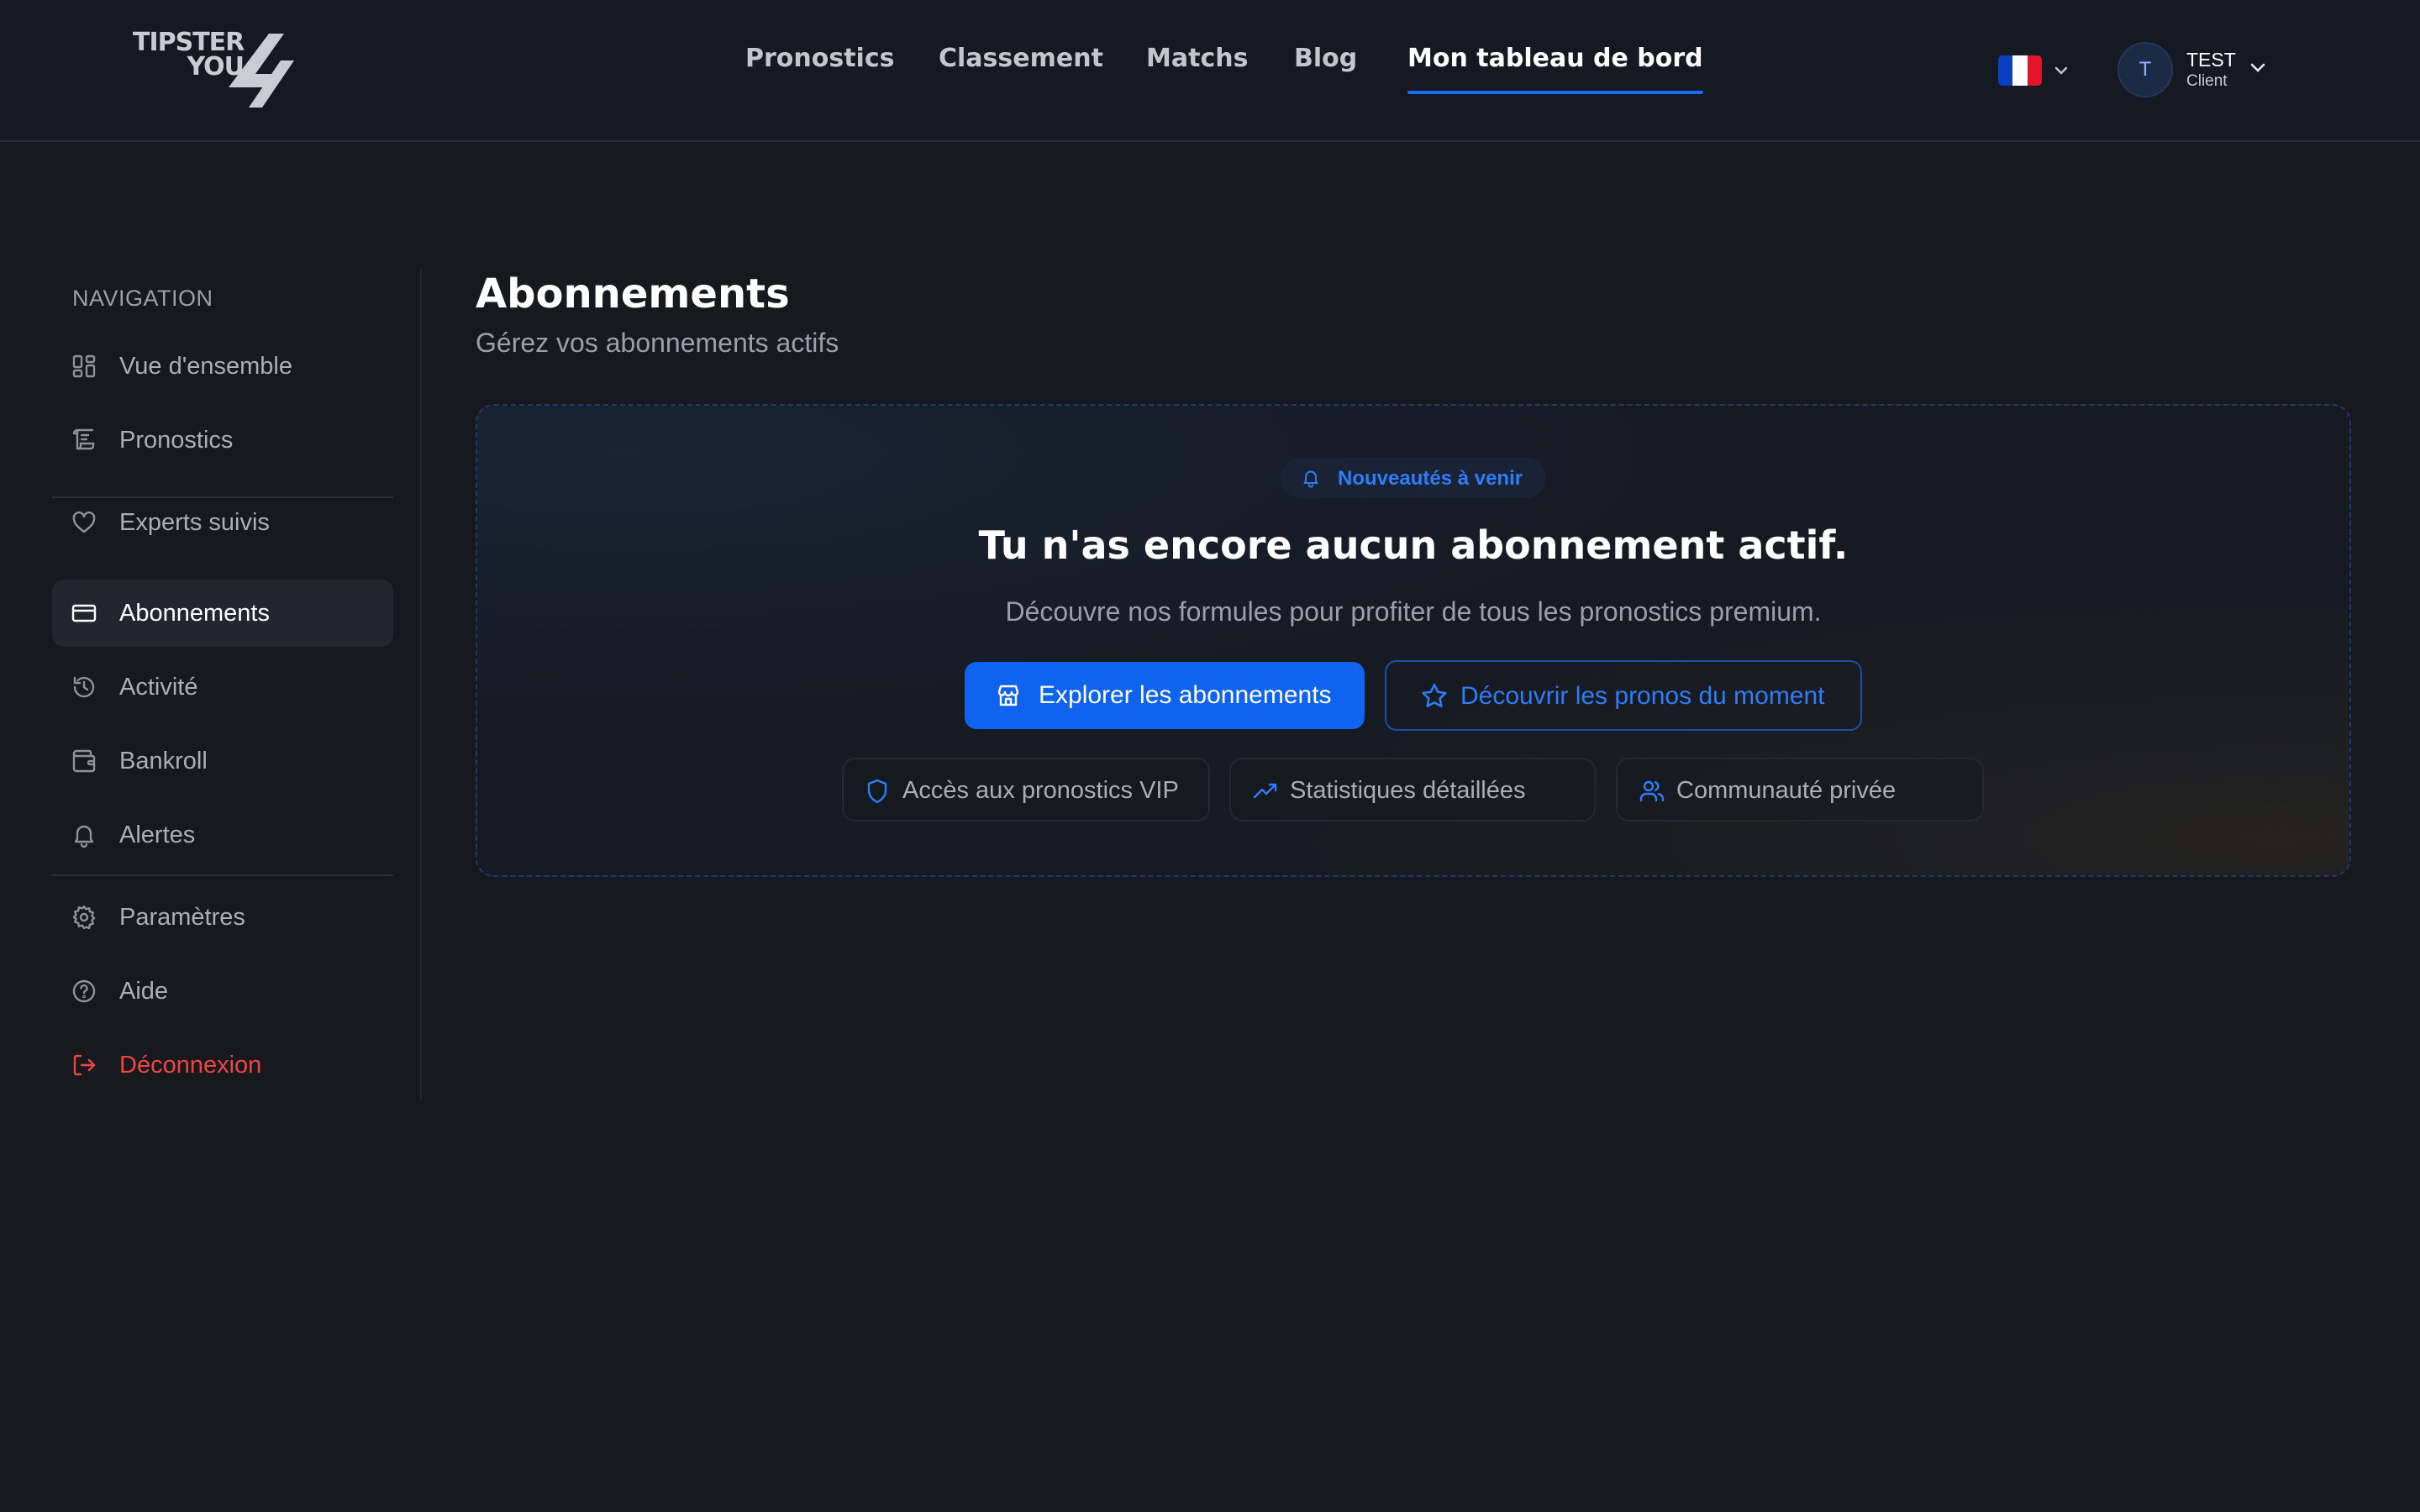  Describe the element at coordinates (1643, 696) in the screenshot. I see `button-label: Découvrir les pronos du moment` at that location.